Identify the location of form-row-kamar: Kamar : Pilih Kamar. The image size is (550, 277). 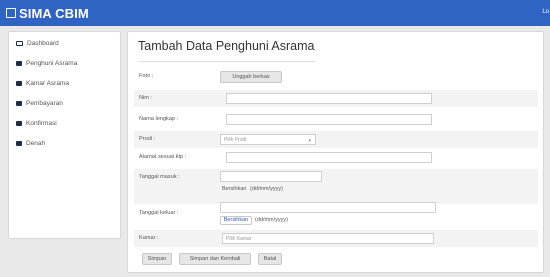
(336, 238).